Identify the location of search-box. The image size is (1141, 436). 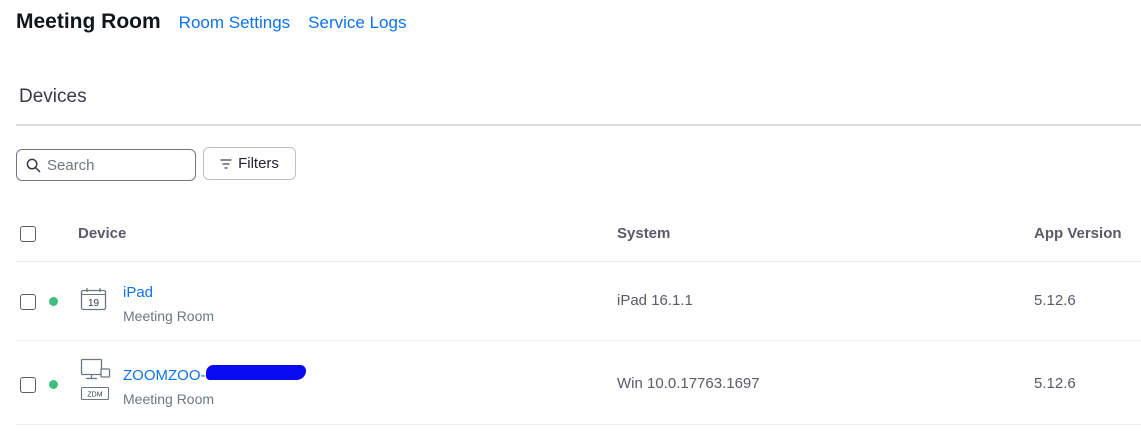
(106, 165).